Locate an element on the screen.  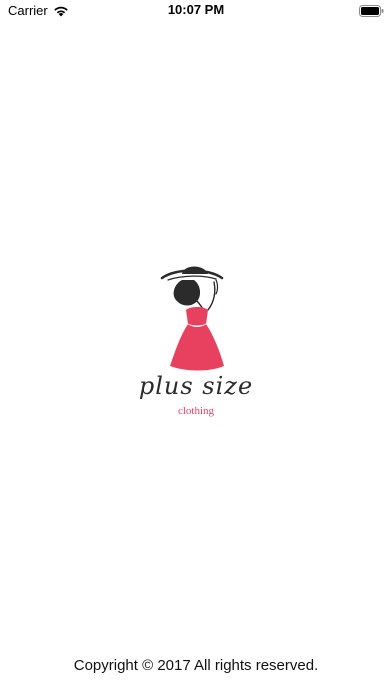
battery-icon is located at coordinates (371, 10).